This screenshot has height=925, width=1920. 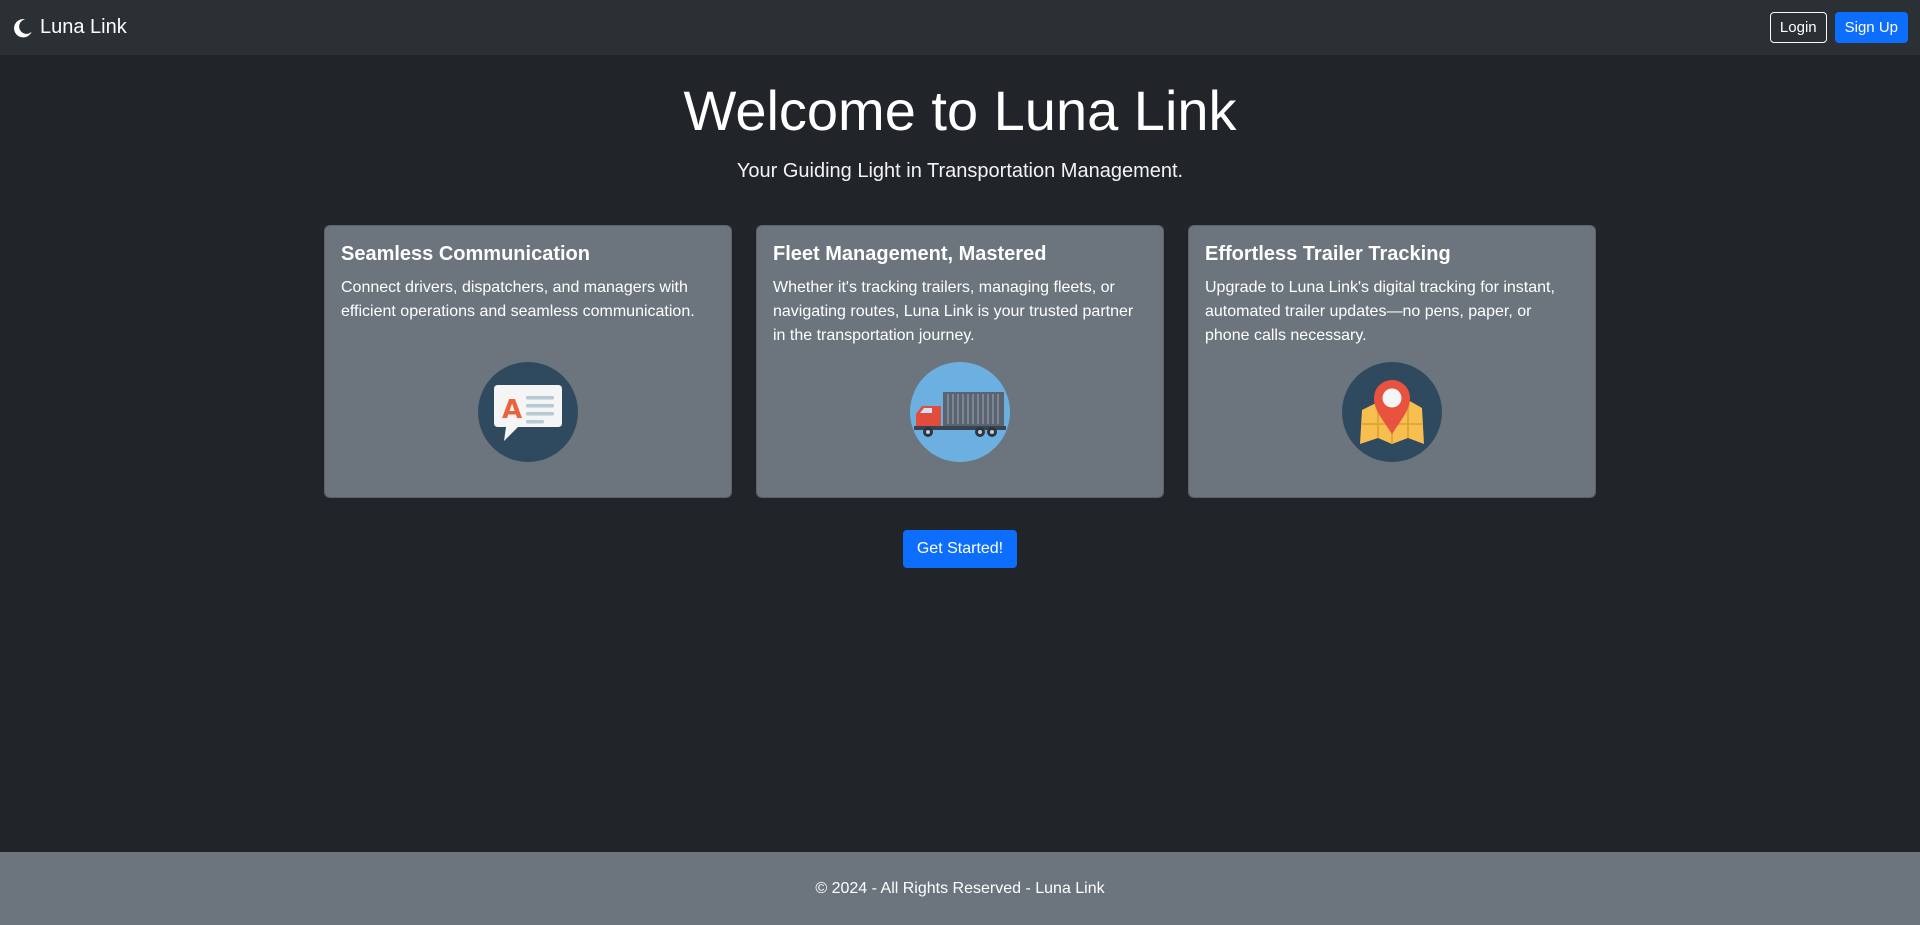 What do you see at coordinates (23, 27) in the screenshot?
I see `crescent-moon-icon` at bounding box center [23, 27].